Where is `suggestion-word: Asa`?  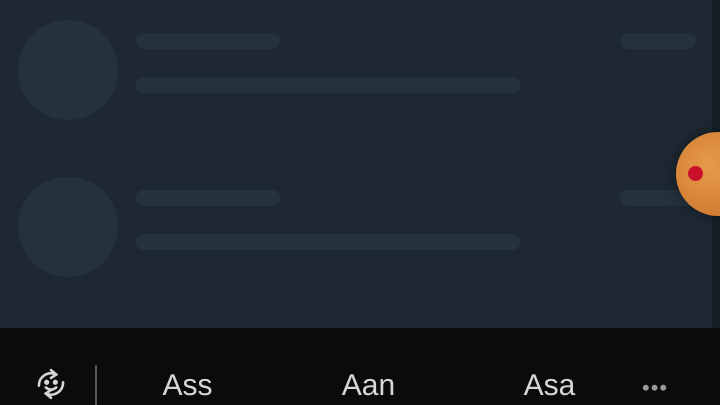 suggestion-word: Asa is located at coordinates (549, 386).